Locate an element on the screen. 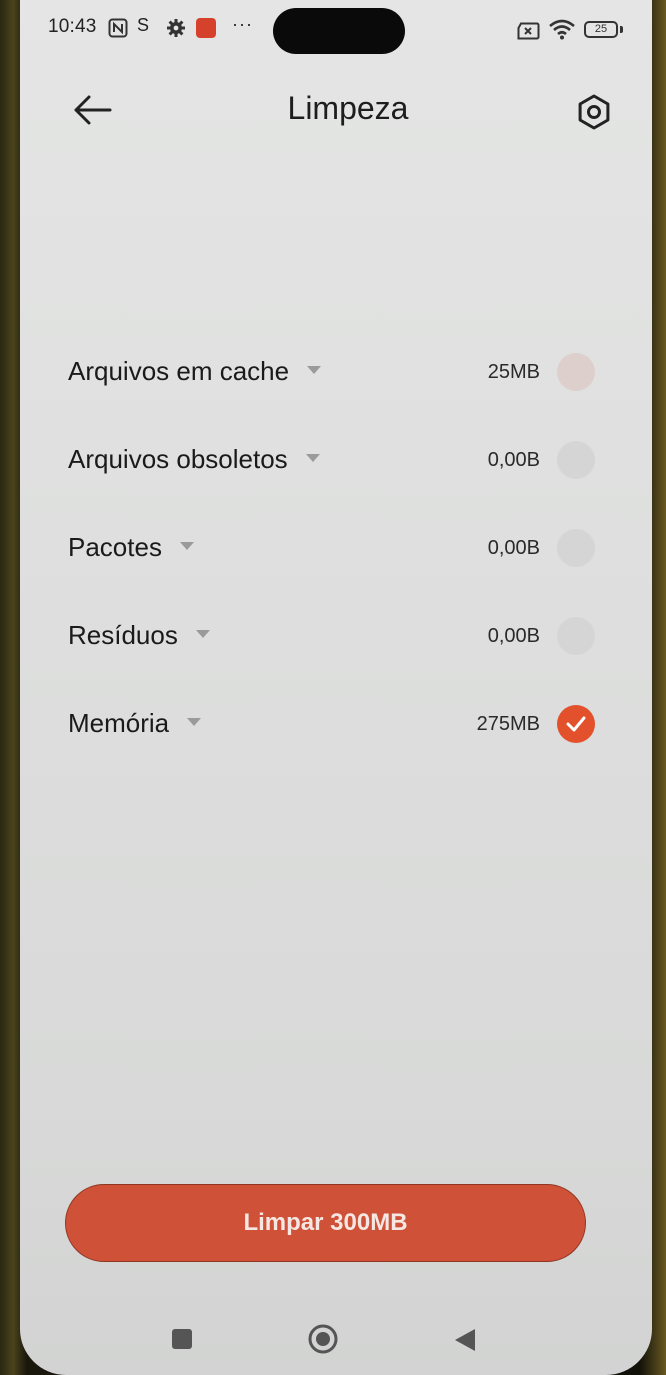 The height and width of the screenshot is (1375, 666). status-bar: 10:43 S ··· 25 is located at coordinates (336, 30).